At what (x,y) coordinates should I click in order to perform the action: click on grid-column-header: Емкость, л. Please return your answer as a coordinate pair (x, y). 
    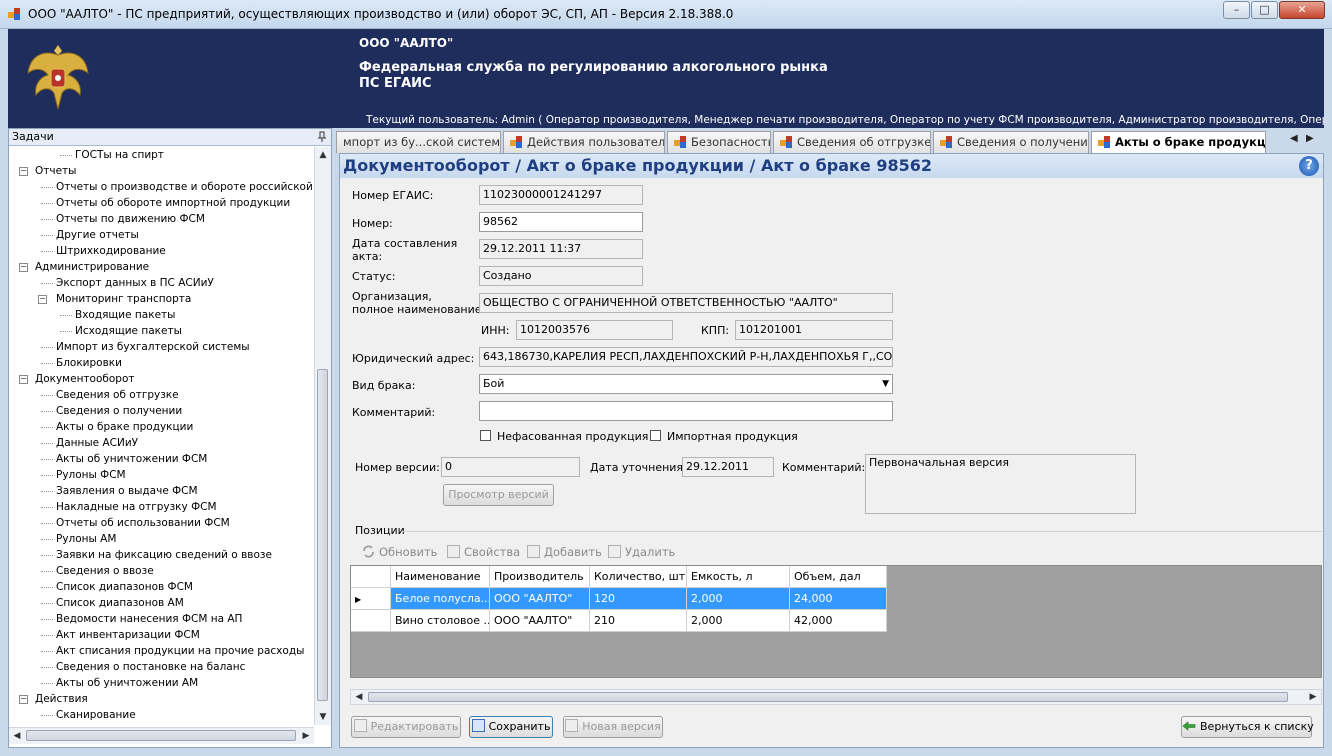
    Looking at the image, I should click on (738, 577).